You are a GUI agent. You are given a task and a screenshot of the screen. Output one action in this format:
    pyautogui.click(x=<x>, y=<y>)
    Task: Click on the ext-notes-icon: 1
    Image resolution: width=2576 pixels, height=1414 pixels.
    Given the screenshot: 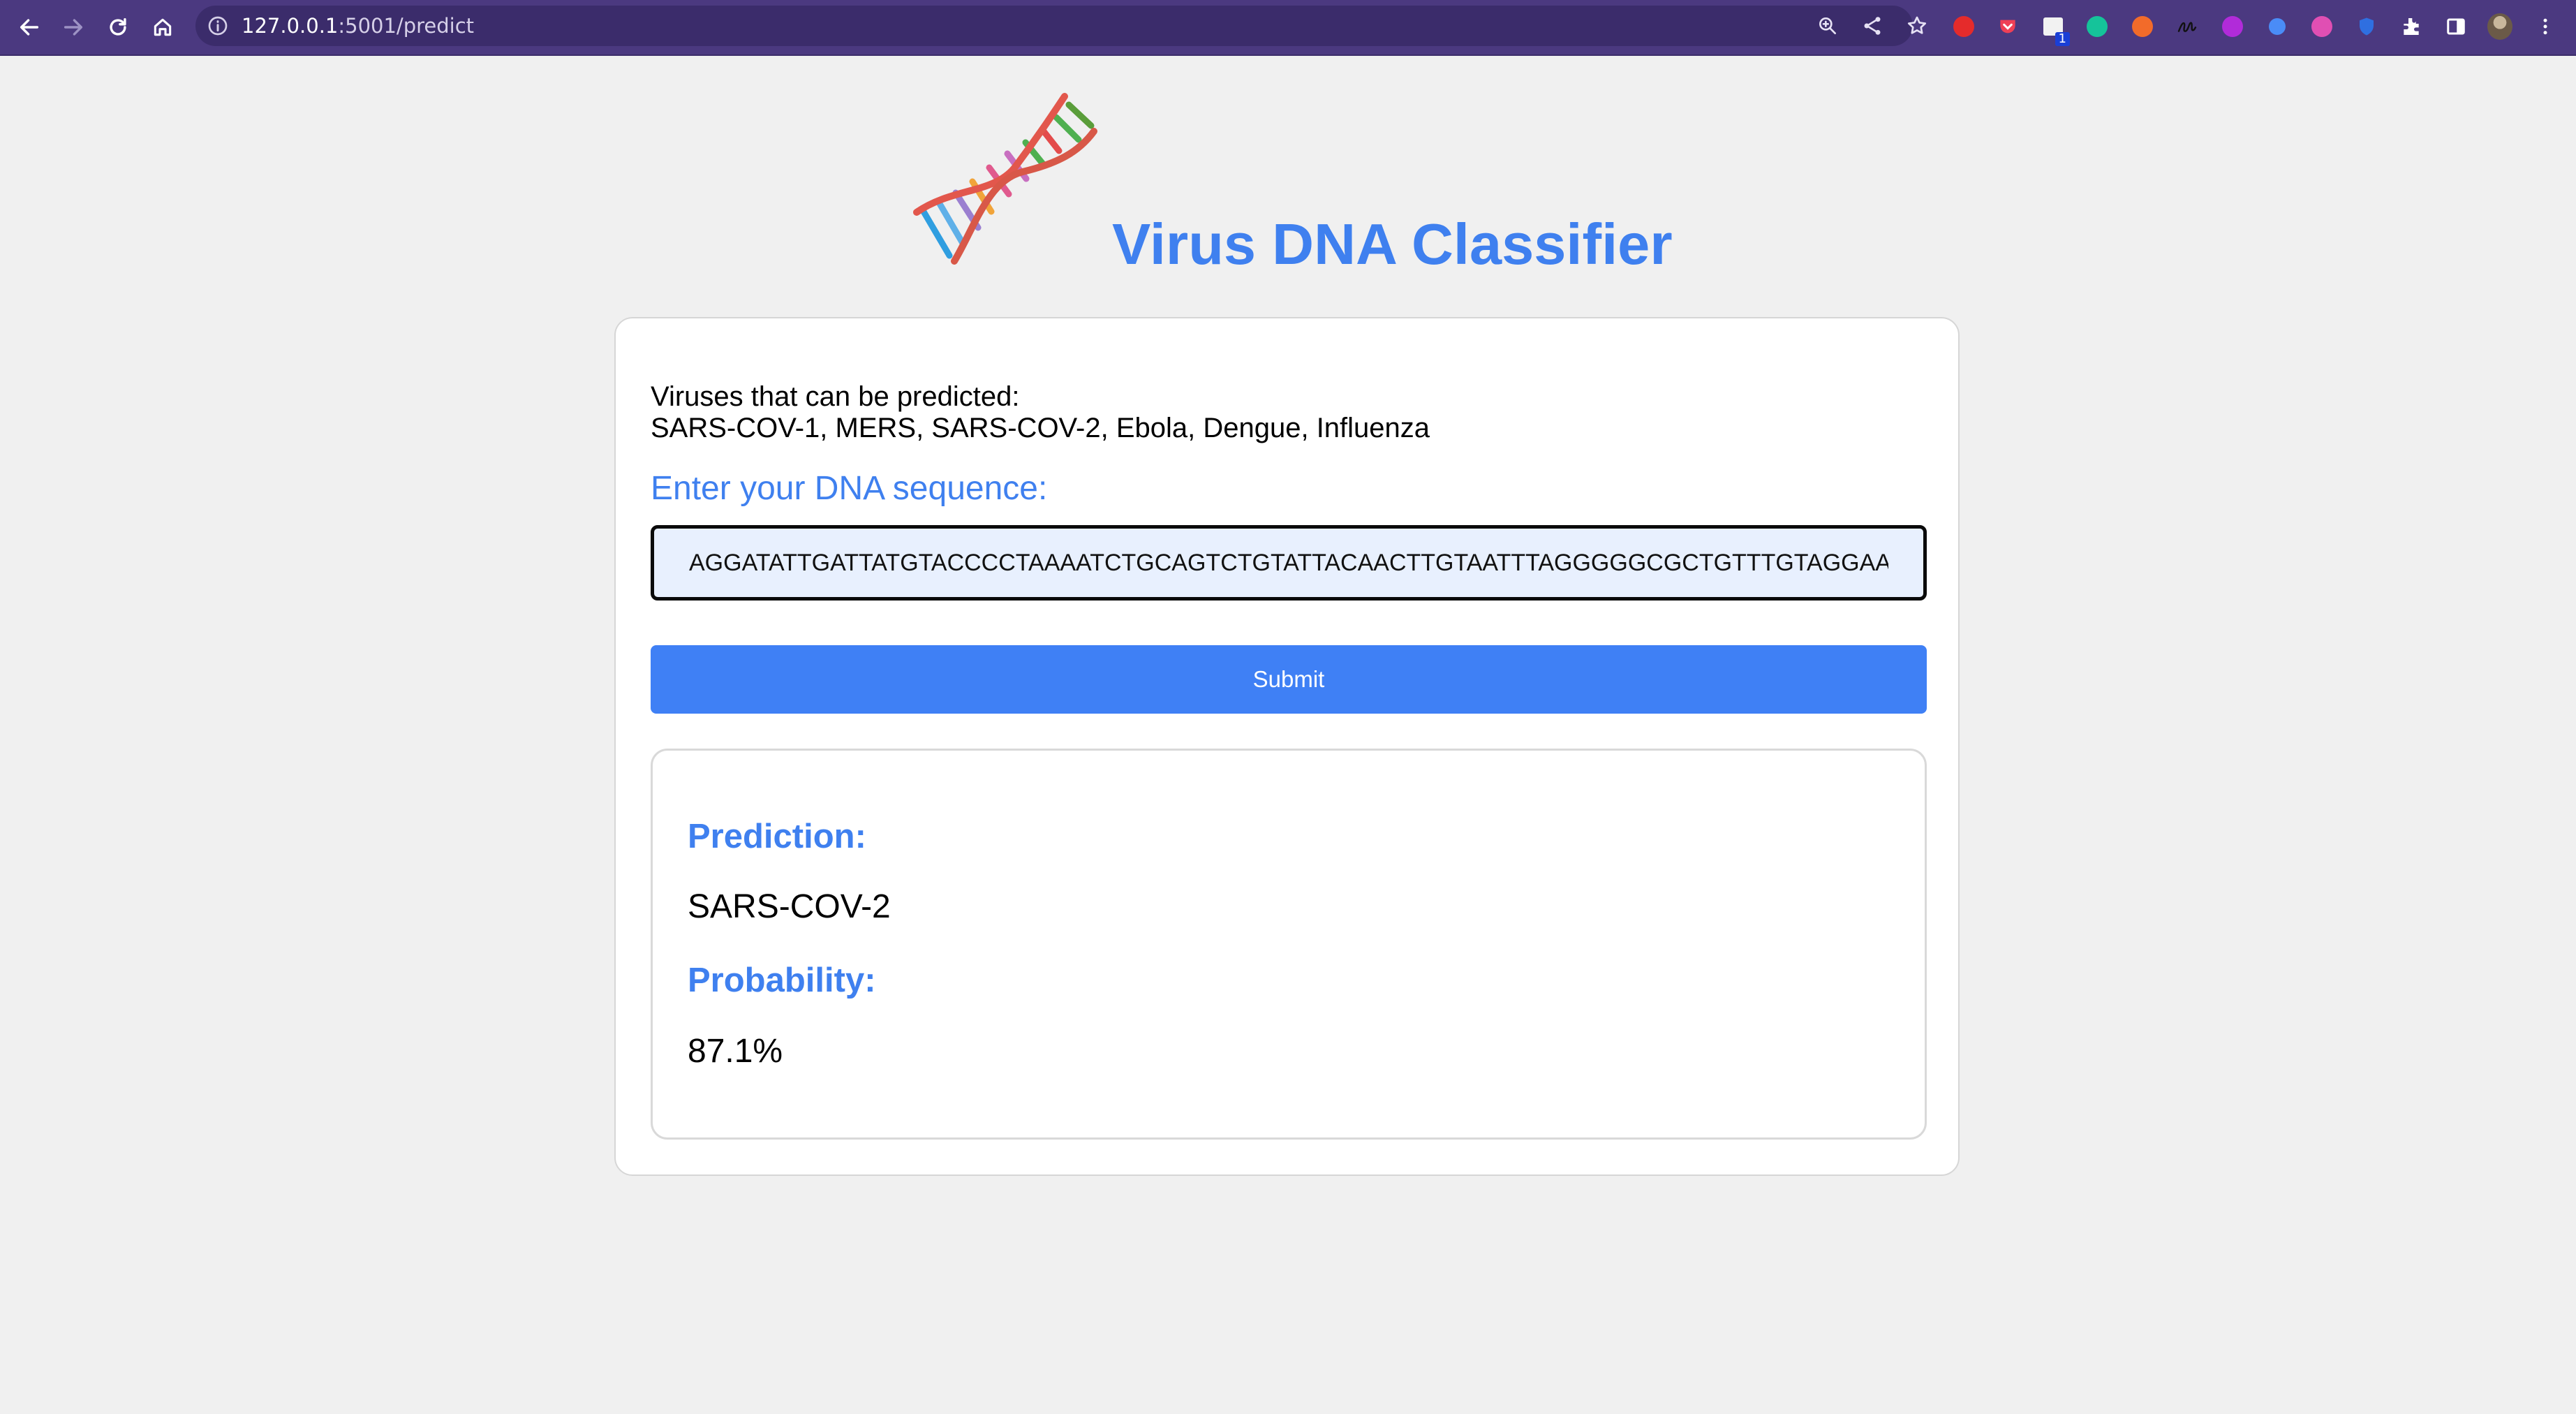 What is the action you would take?
    pyautogui.click(x=2055, y=30)
    